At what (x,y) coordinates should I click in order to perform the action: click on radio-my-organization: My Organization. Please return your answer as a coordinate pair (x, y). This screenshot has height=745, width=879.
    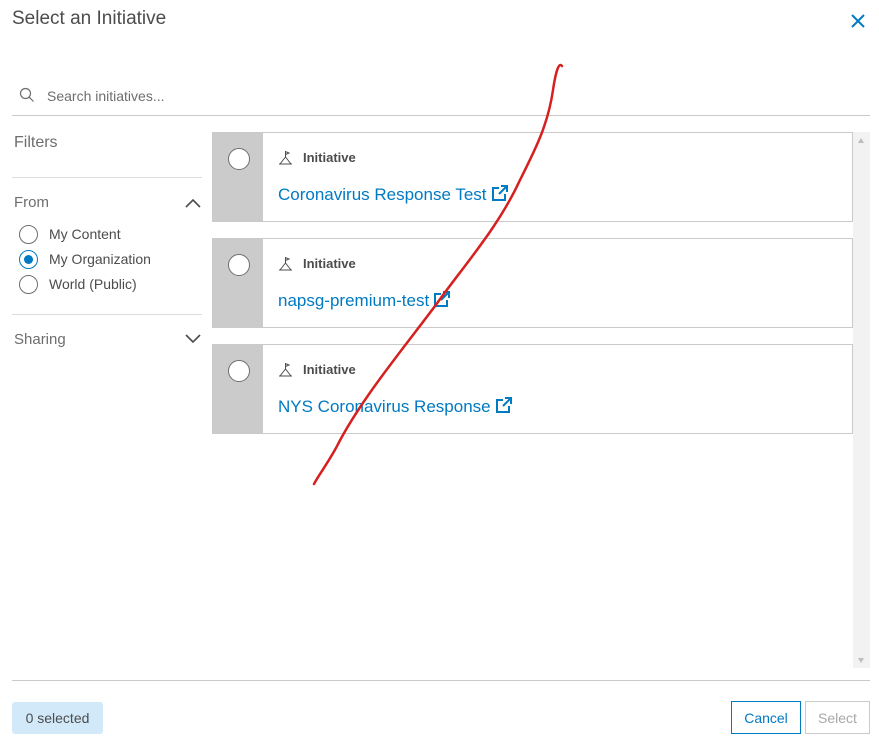
    Looking at the image, I should click on (85, 259).